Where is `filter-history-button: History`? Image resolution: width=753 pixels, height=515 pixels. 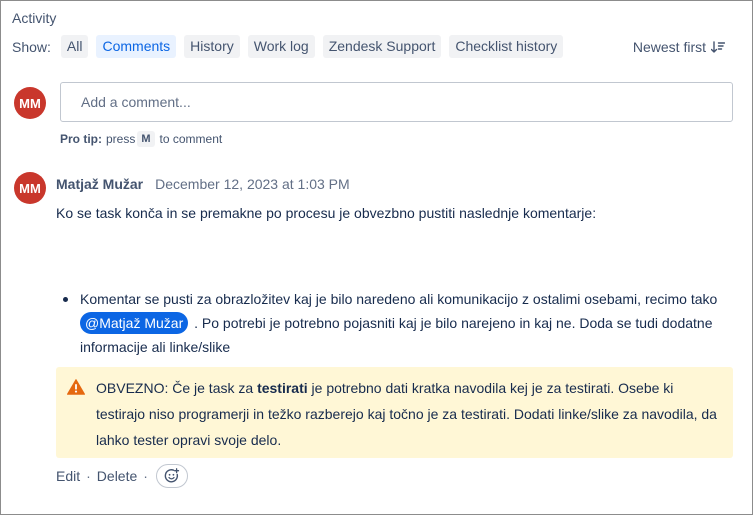
filter-history-button: History is located at coordinates (212, 46).